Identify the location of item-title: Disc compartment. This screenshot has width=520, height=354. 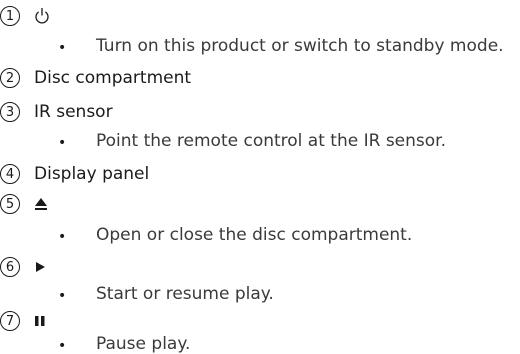
(113, 78).